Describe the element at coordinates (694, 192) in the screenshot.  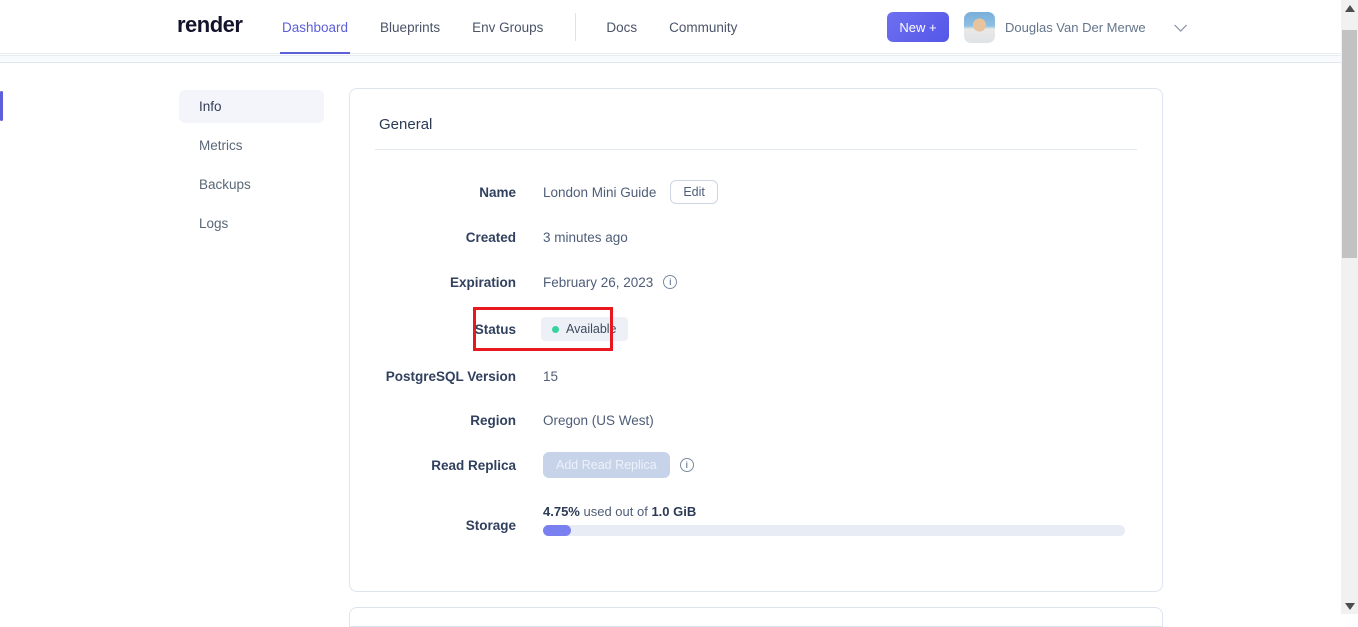
I see `edit-name-button: Edit` at that location.